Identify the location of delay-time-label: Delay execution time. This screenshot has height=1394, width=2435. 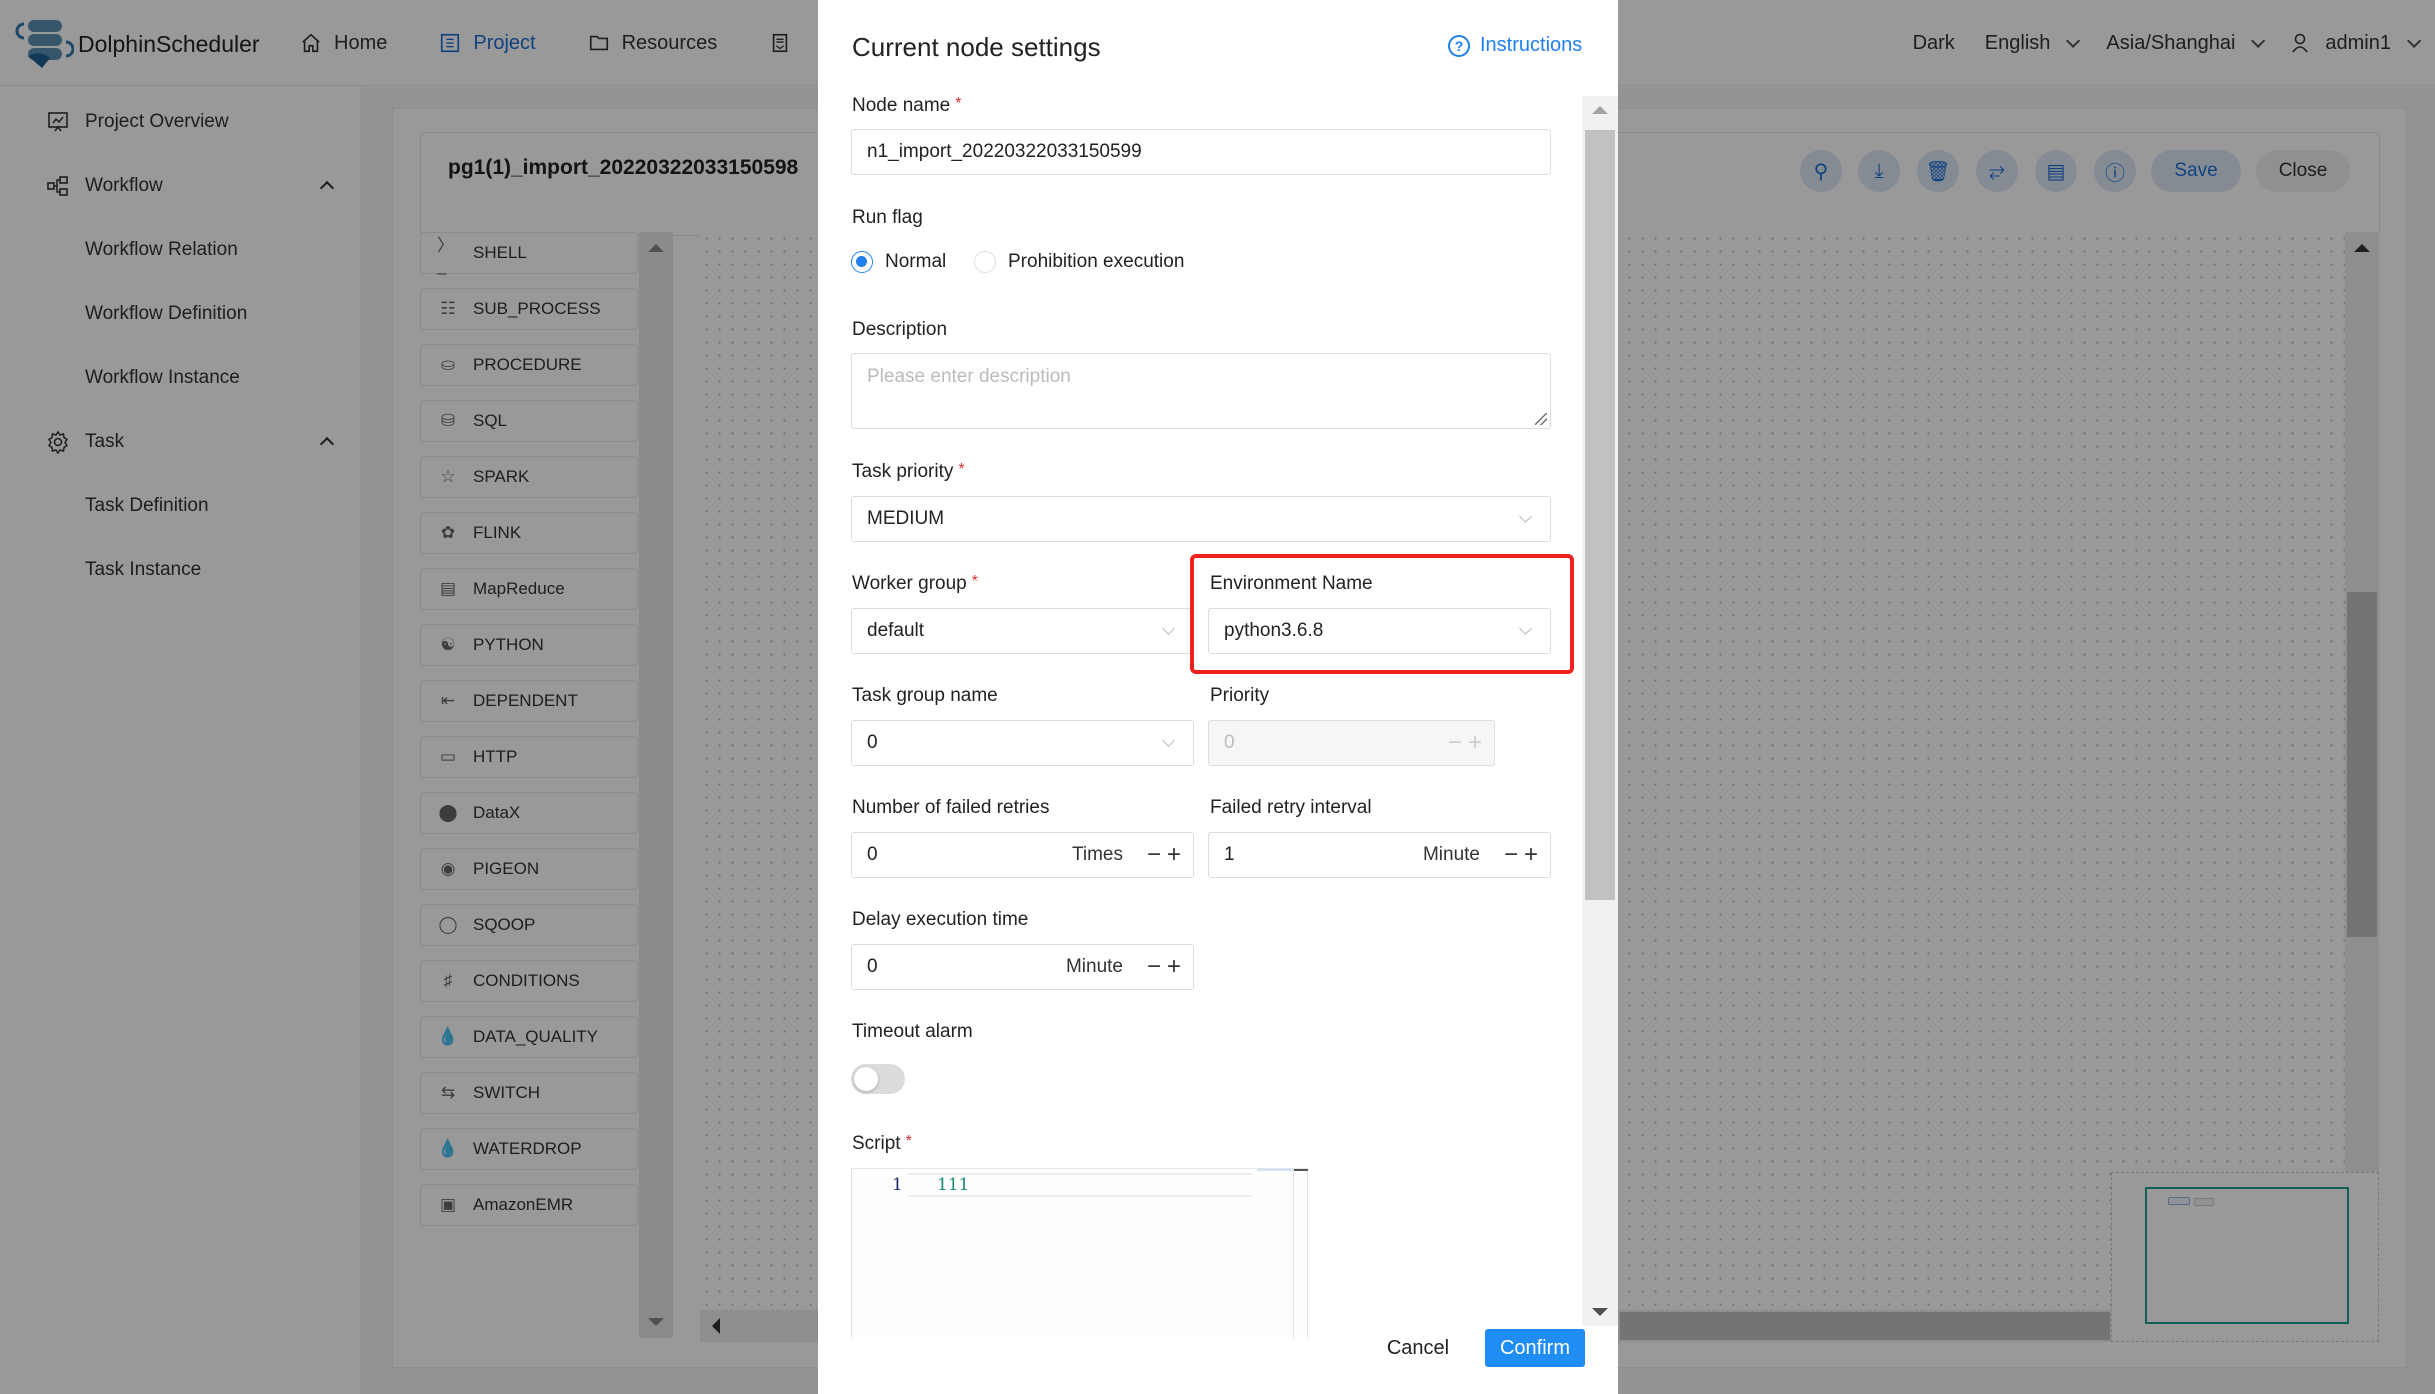
(940, 919).